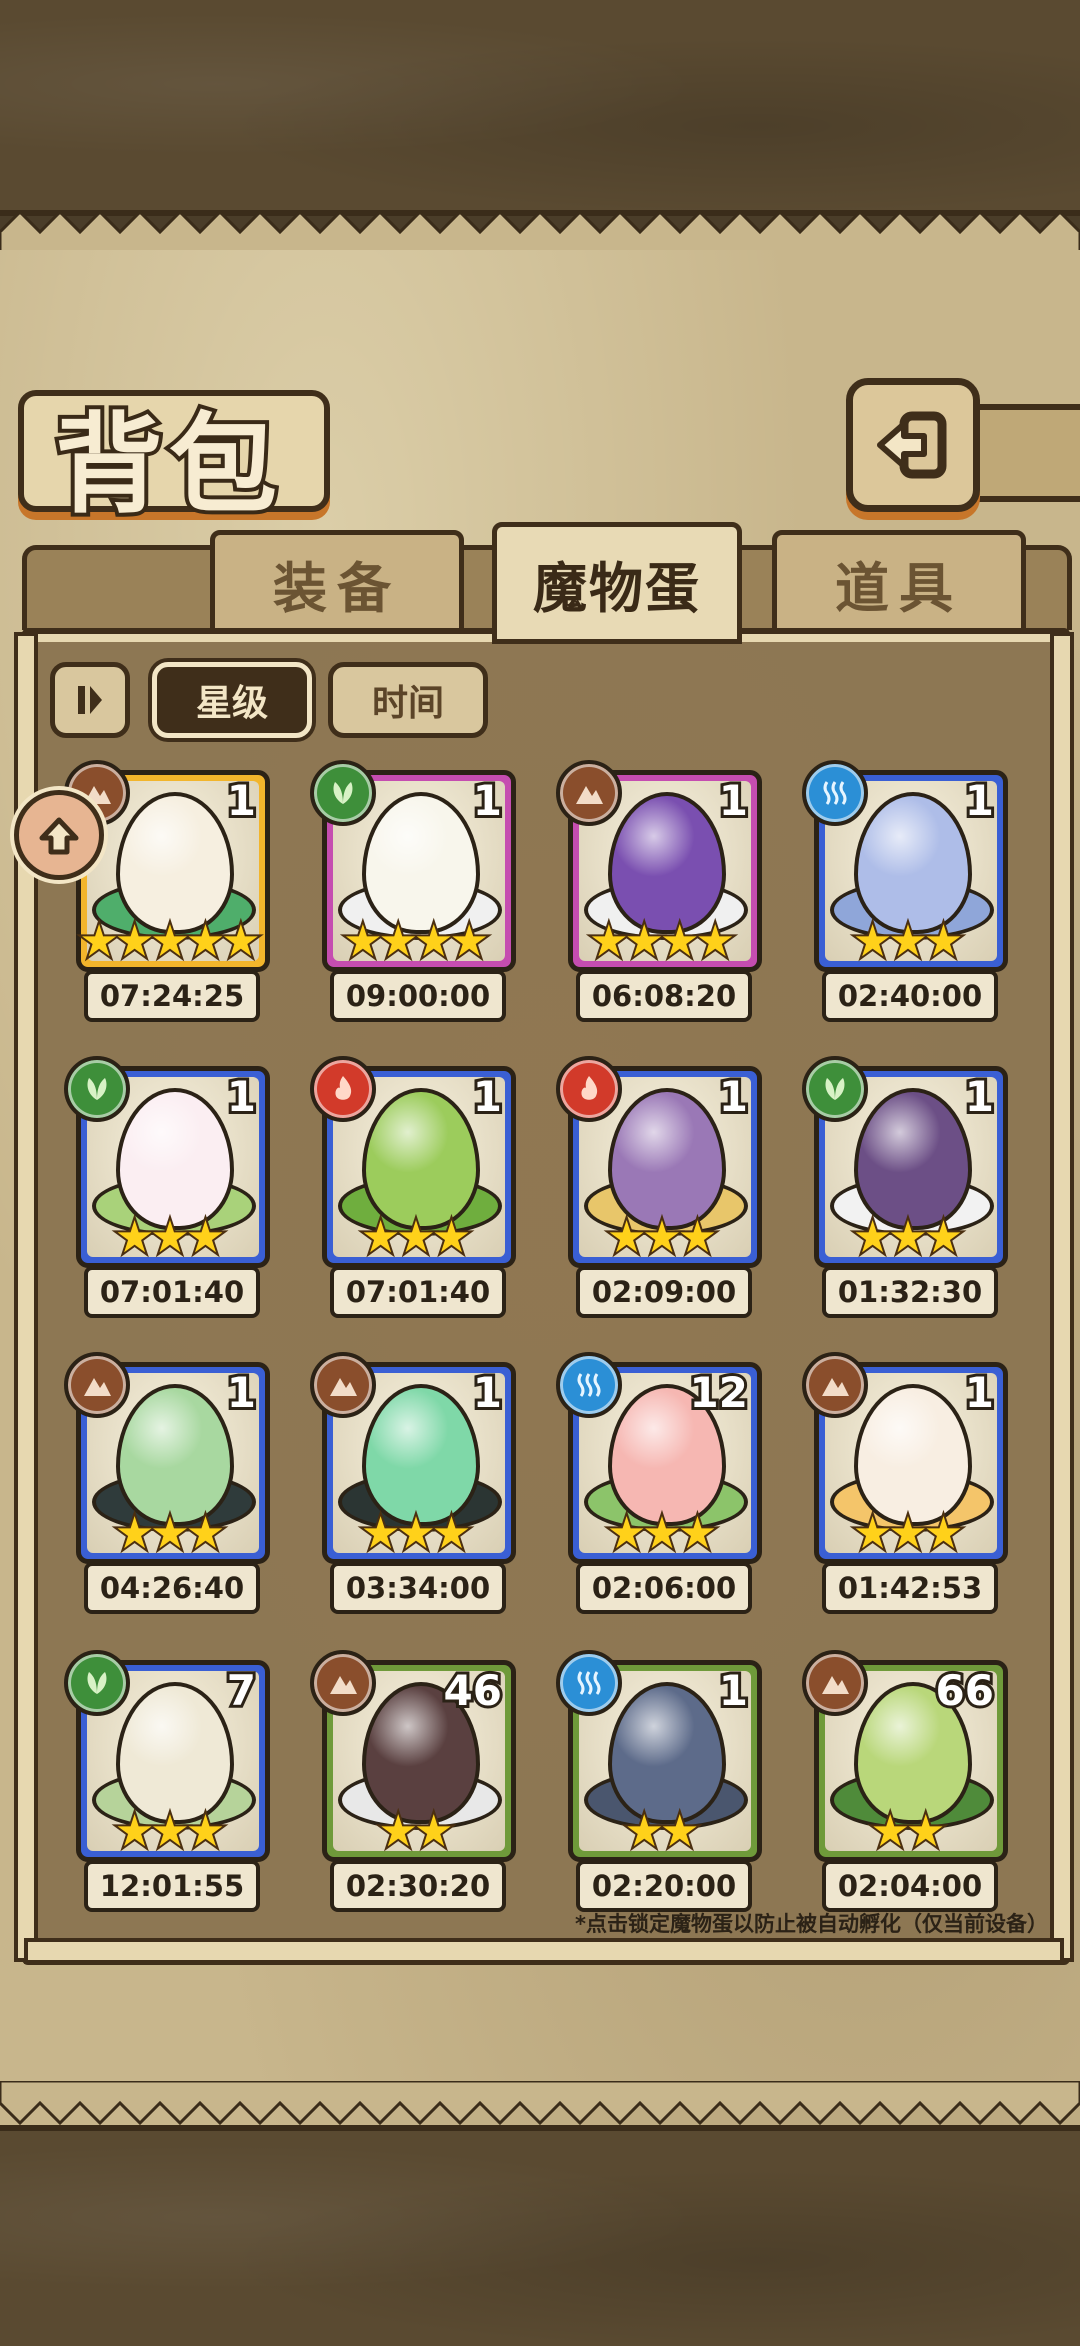 The height and width of the screenshot is (2346, 1080). I want to click on back-button, so click(913, 445).